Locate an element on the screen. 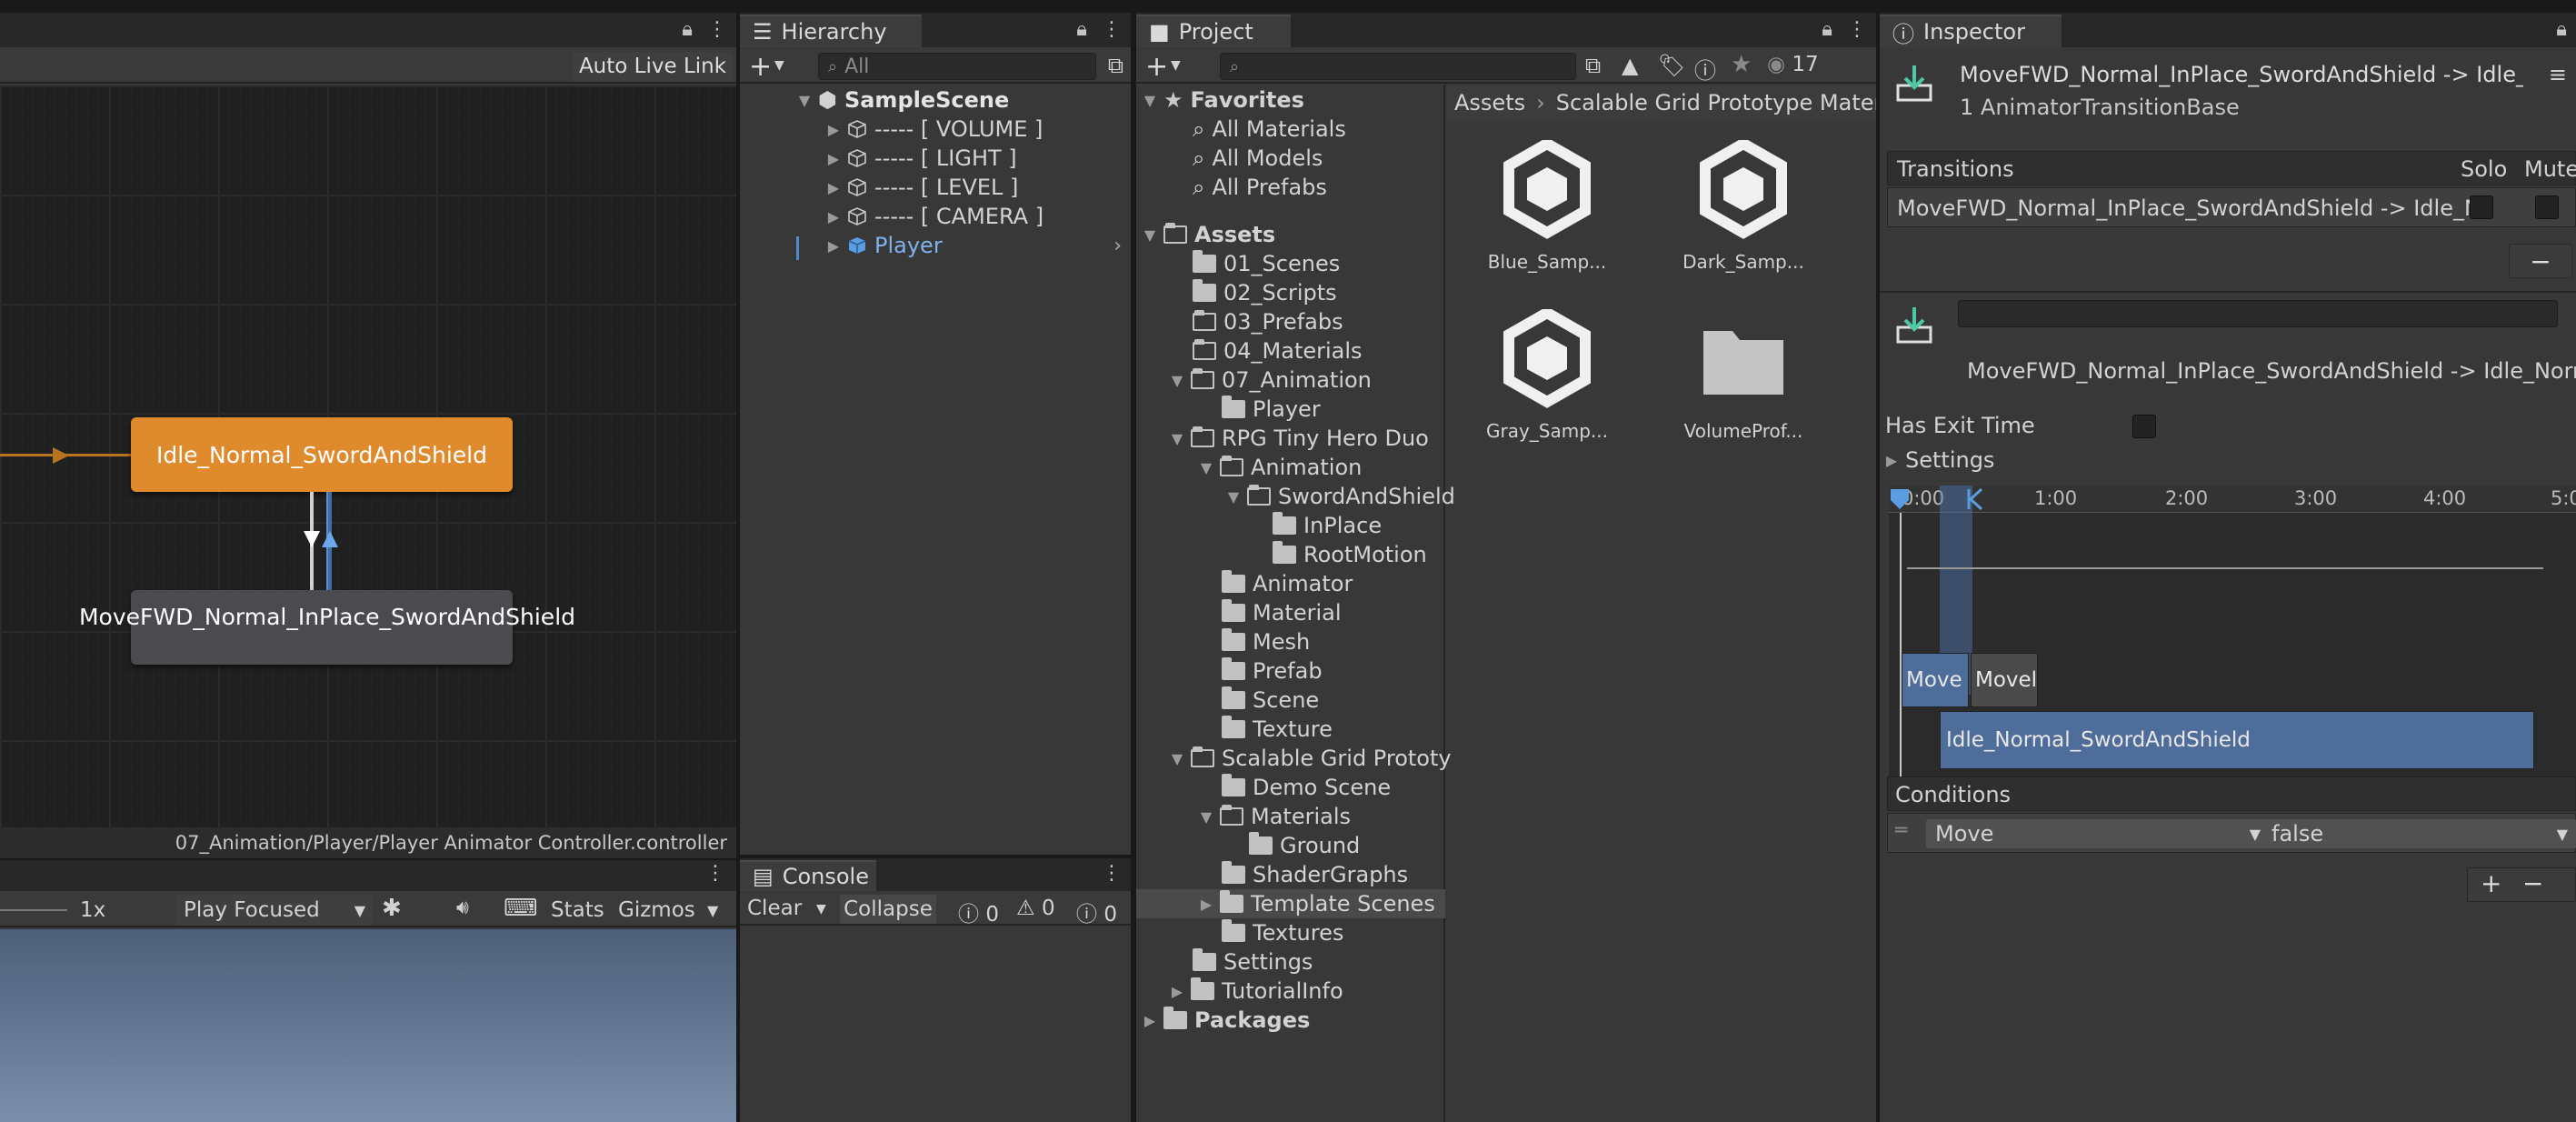  favorite-item: ⌕ All Materials is located at coordinates (1269, 129).